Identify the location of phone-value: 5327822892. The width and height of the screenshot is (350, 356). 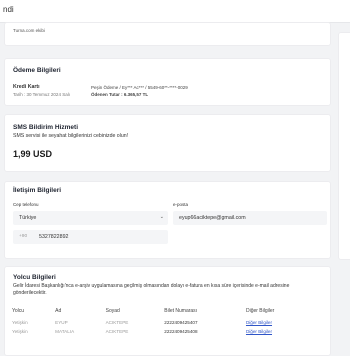
(54, 237).